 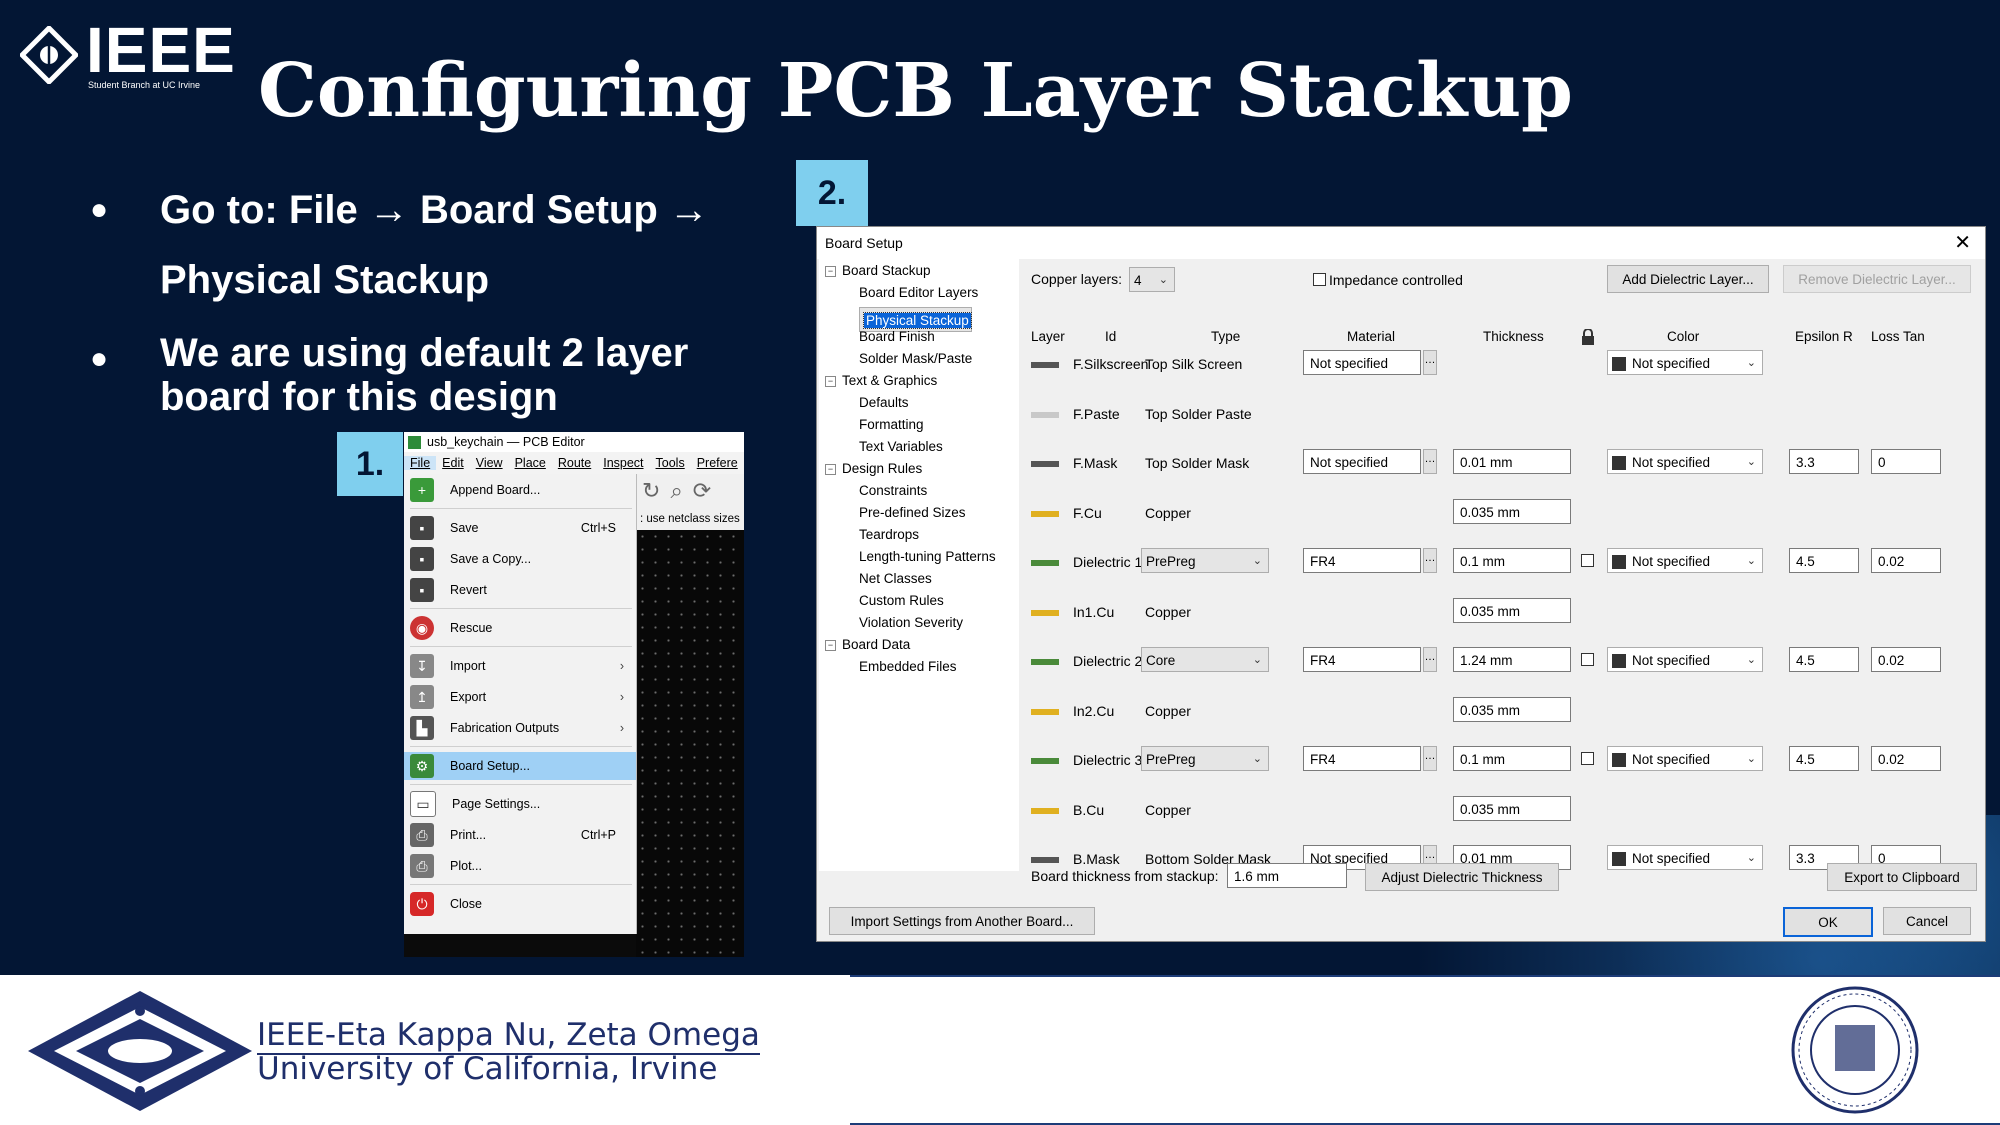 I want to click on menu-file: File, so click(x=420, y=463).